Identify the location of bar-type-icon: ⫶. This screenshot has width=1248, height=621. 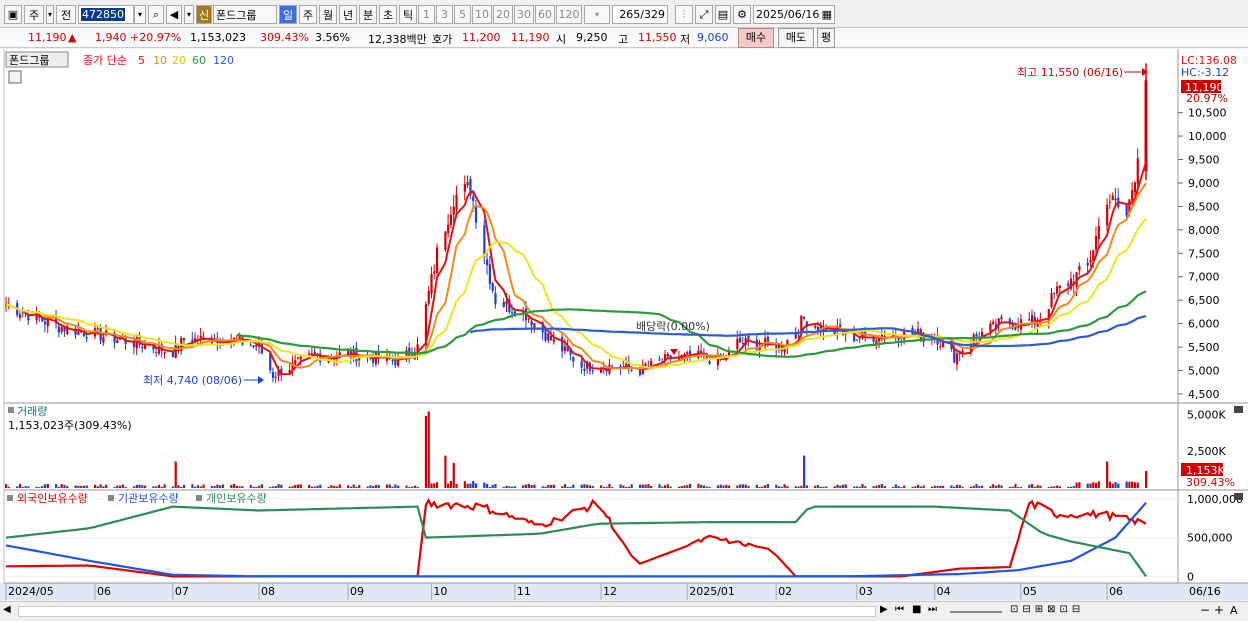
(684, 14).